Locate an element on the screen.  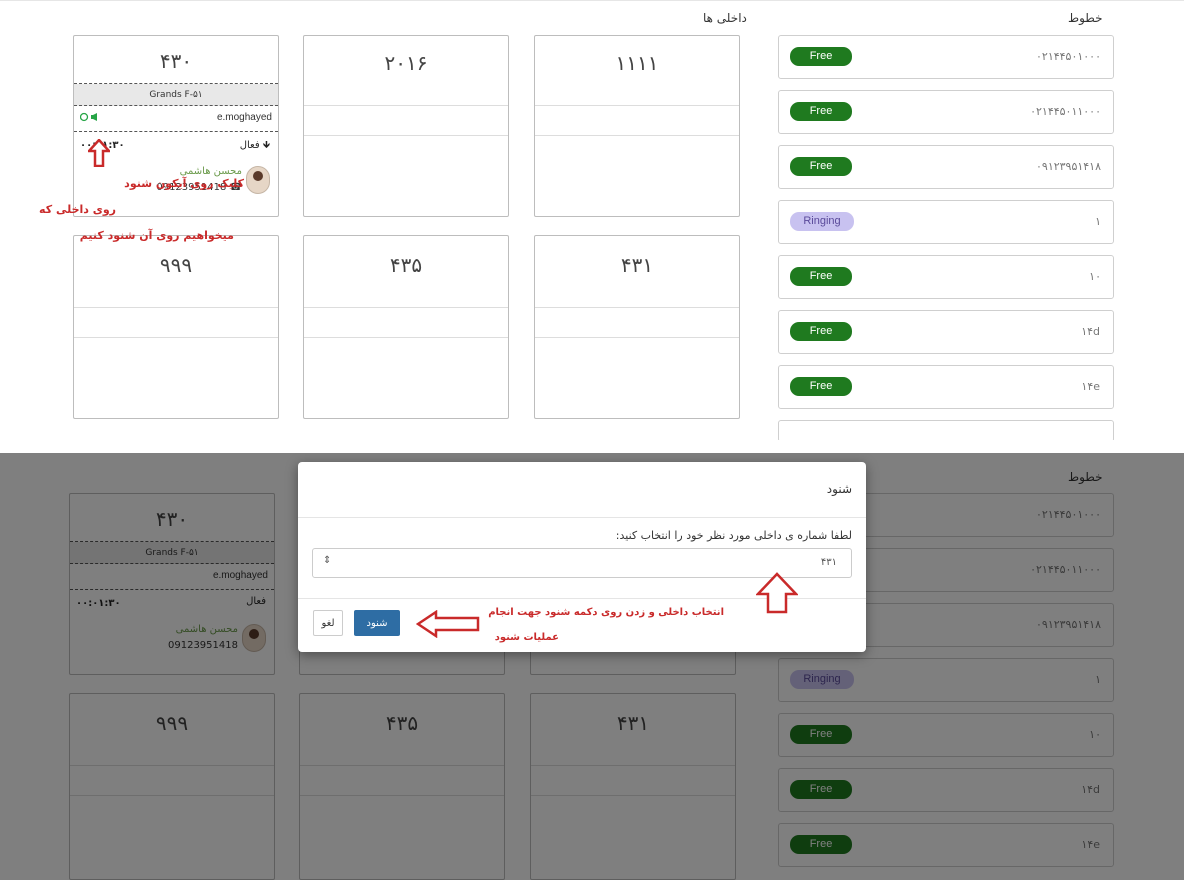
listen-icon is located at coordinates (91, 118).